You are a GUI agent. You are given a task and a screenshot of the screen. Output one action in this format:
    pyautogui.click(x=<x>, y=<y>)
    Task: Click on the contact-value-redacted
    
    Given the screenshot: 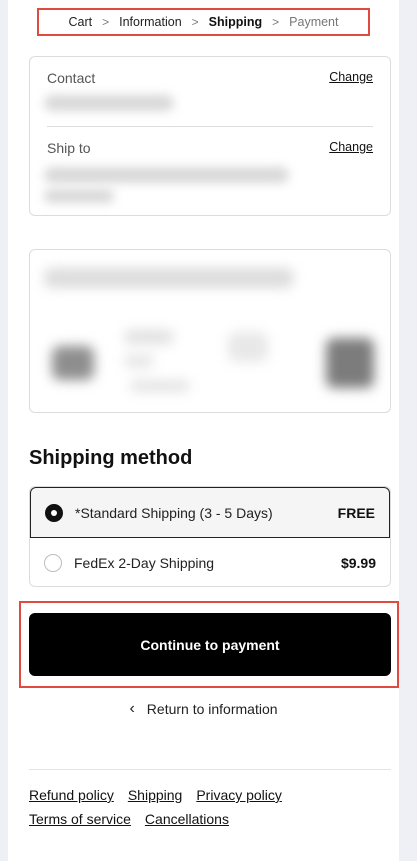 What is the action you would take?
    pyautogui.click(x=109, y=103)
    